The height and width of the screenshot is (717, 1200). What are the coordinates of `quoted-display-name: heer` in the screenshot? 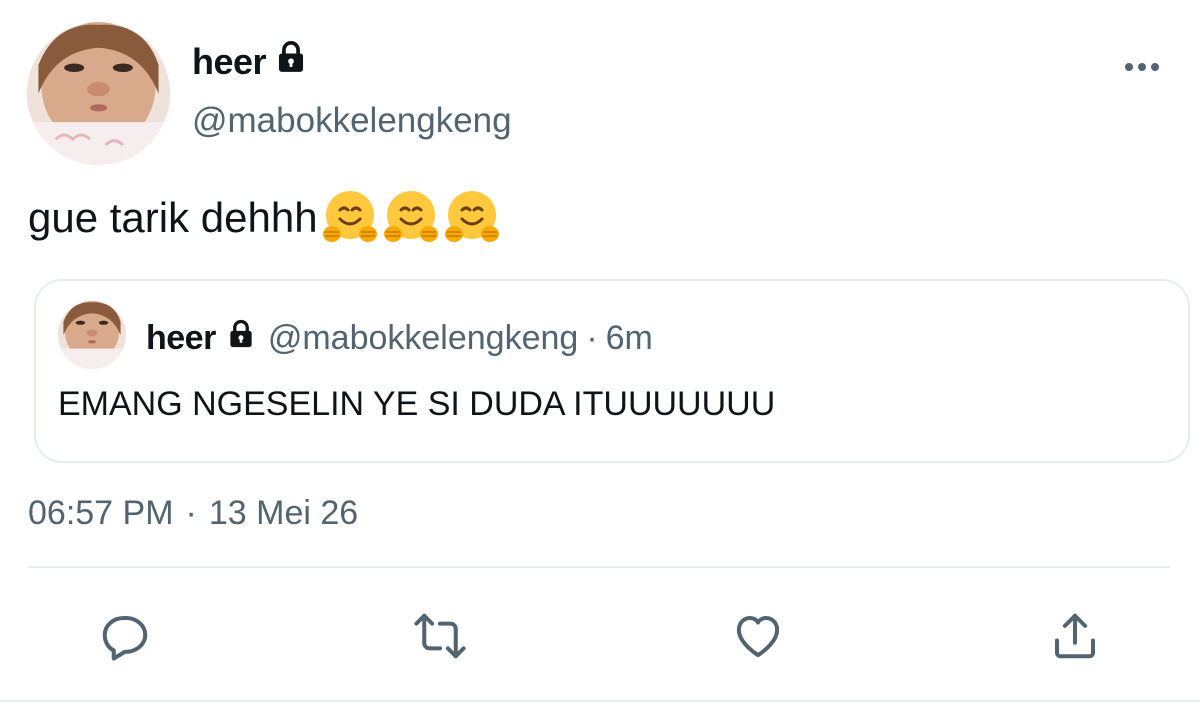 It's located at (181, 338).